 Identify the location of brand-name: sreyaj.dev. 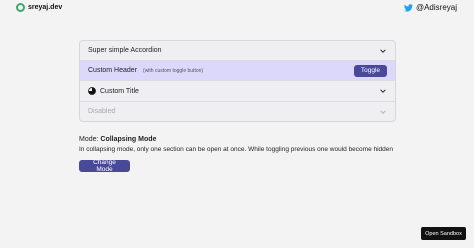
(45, 7).